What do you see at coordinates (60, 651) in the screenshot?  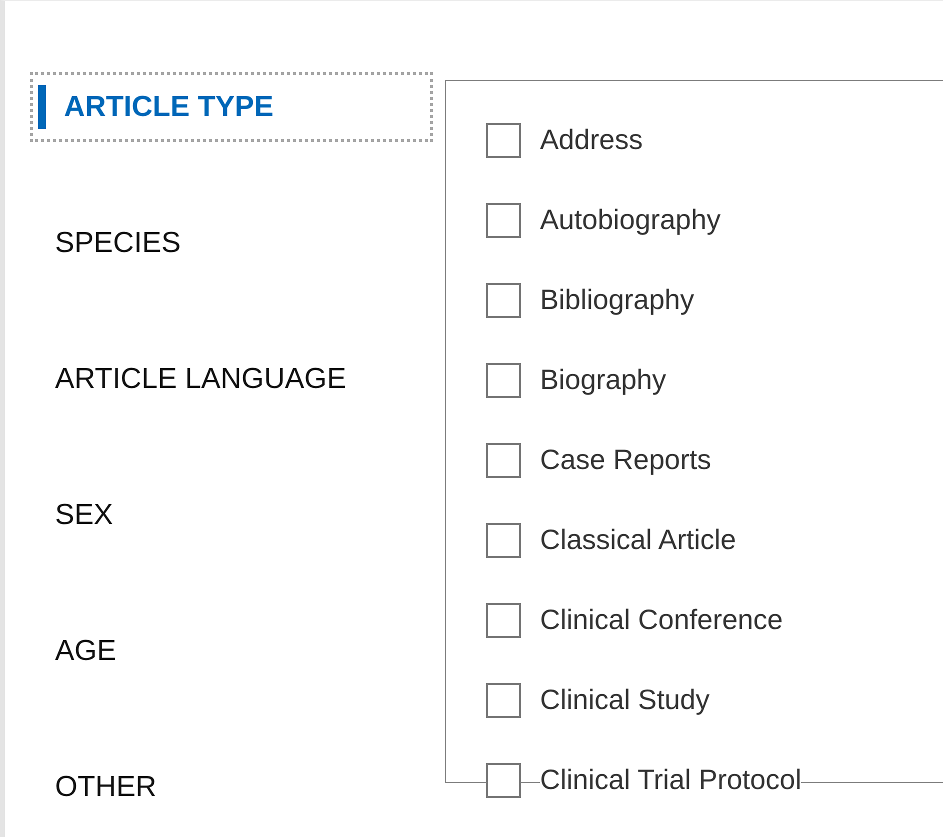 I see `filter-tab: AGE` at bounding box center [60, 651].